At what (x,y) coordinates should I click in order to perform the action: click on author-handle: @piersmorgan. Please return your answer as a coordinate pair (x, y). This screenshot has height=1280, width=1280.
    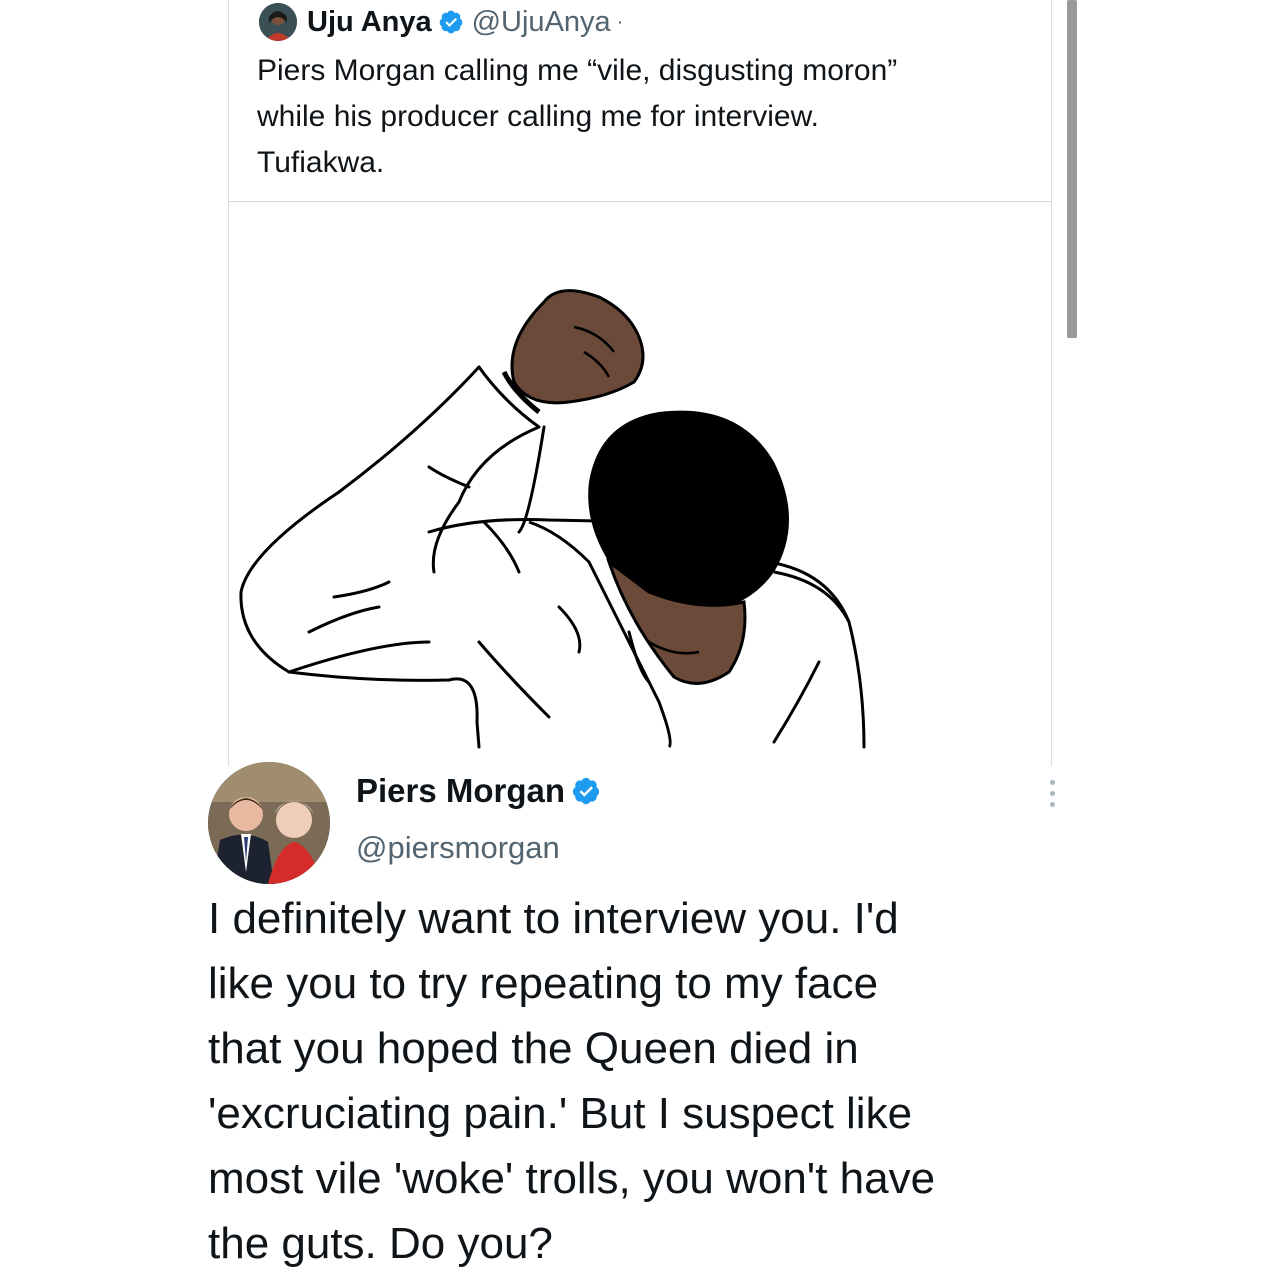
    Looking at the image, I should click on (458, 848).